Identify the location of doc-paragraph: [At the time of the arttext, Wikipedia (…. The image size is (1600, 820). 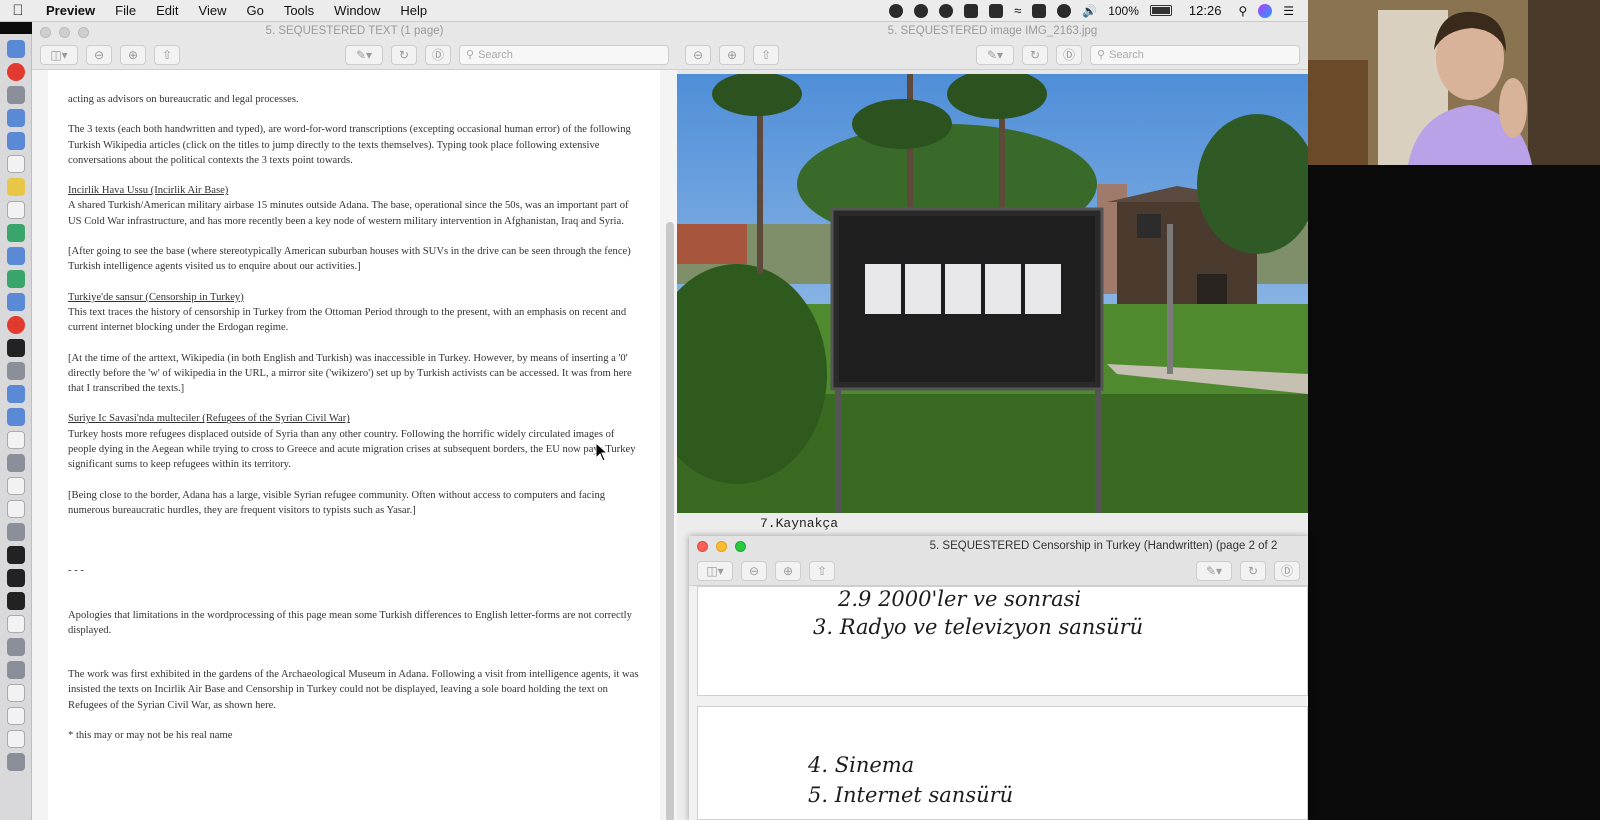
(350, 373).